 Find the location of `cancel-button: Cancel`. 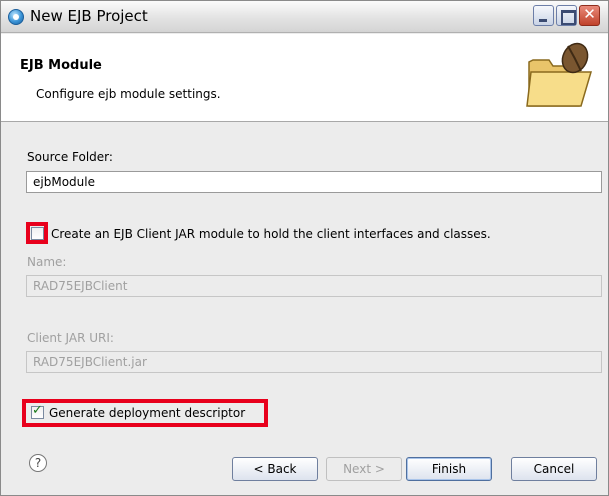

cancel-button: Cancel is located at coordinates (554, 469).